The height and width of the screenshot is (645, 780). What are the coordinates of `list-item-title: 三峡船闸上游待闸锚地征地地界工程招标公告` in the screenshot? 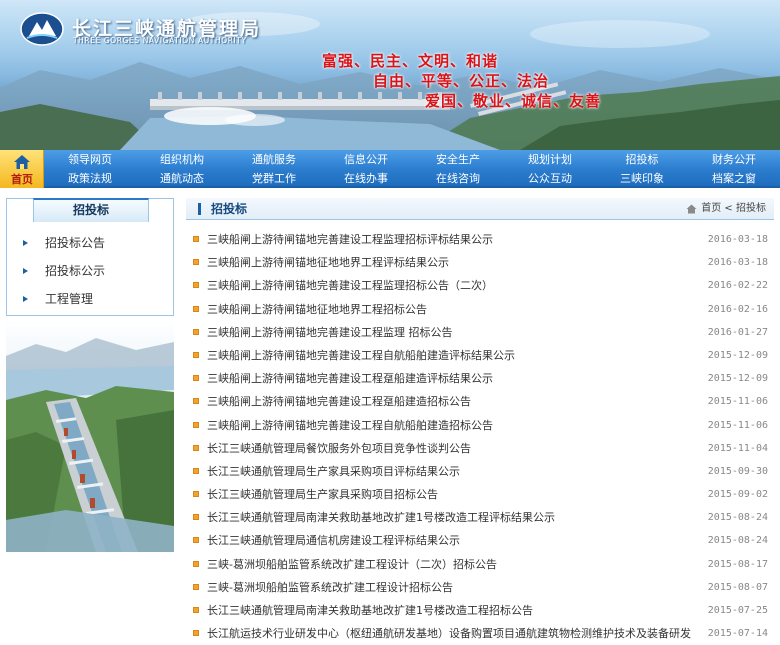 It's located at (455, 309).